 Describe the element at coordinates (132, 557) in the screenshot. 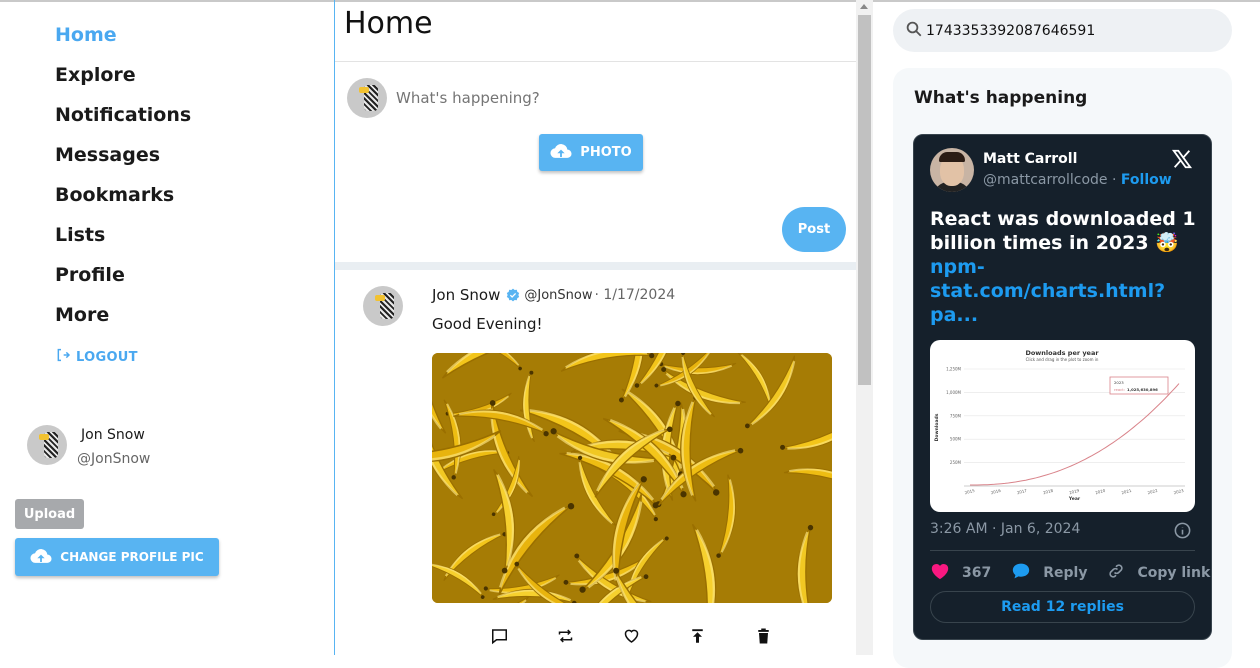

I see `change-profile-pic-label: CHANGE PROFILE PIC` at that location.